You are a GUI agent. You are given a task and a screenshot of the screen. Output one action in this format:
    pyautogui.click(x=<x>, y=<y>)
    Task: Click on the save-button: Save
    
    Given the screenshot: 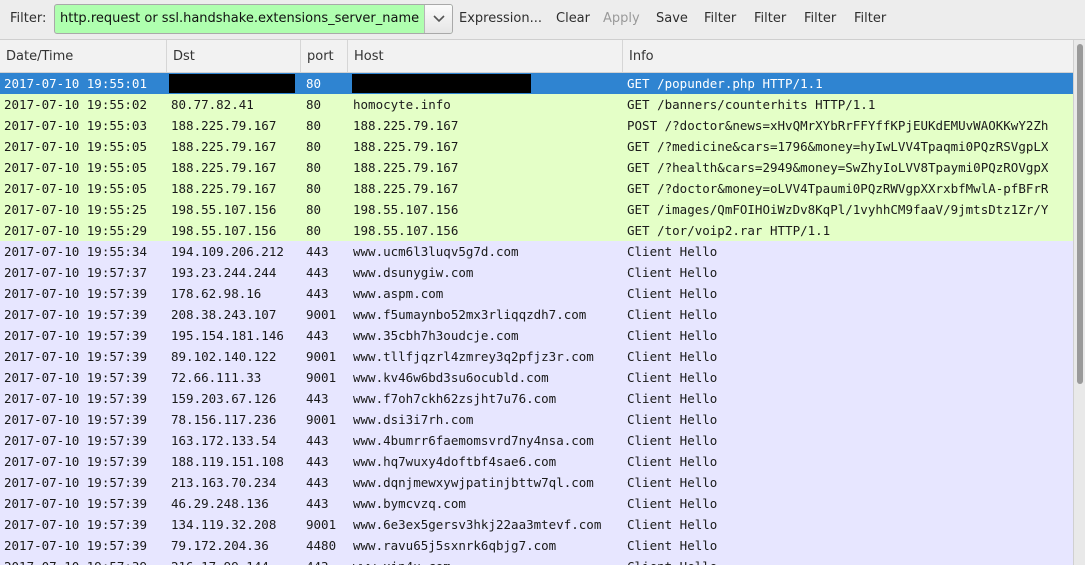 What is the action you would take?
    pyautogui.click(x=672, y=18)
    